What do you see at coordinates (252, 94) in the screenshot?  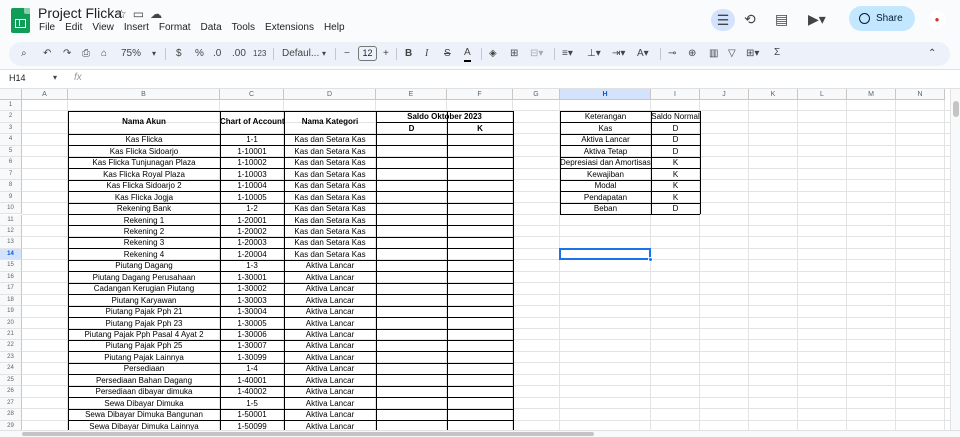 I see `column-header: C` at bounding box center [252, 94].